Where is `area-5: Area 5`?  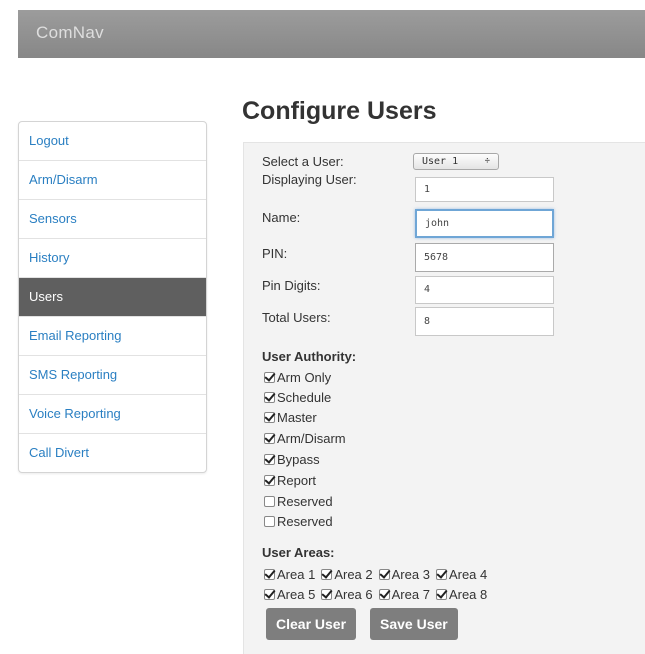 area-5: Area 5 is located at coordinates (289, 595).